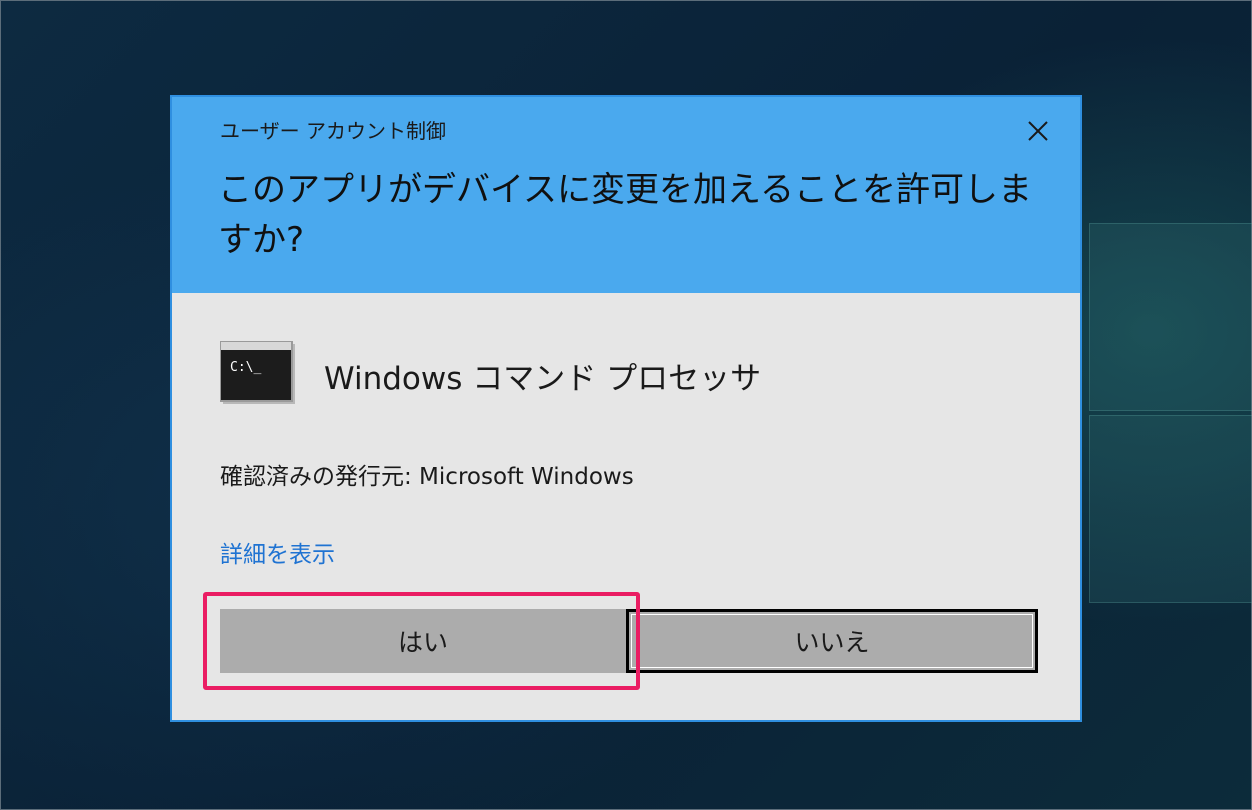 This screenshot has width=1252, height=810. Describe the element at coordinates (245, 367) in the screenshot. I see `svg-text: C:\_` at that location.